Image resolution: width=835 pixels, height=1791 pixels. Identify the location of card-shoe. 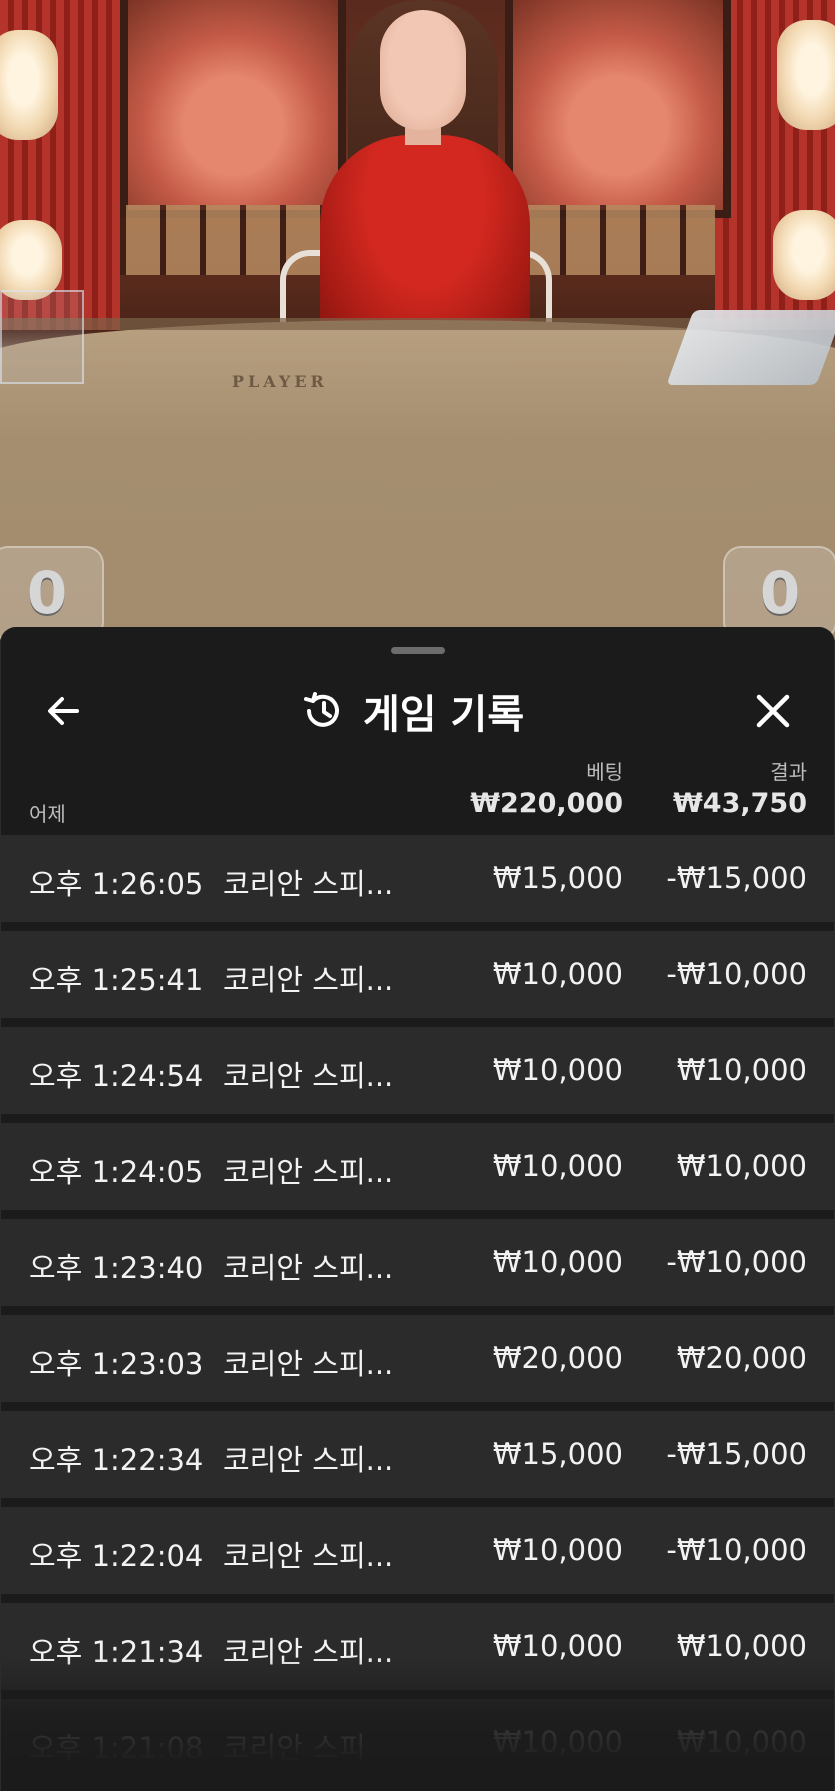
(750, 347).